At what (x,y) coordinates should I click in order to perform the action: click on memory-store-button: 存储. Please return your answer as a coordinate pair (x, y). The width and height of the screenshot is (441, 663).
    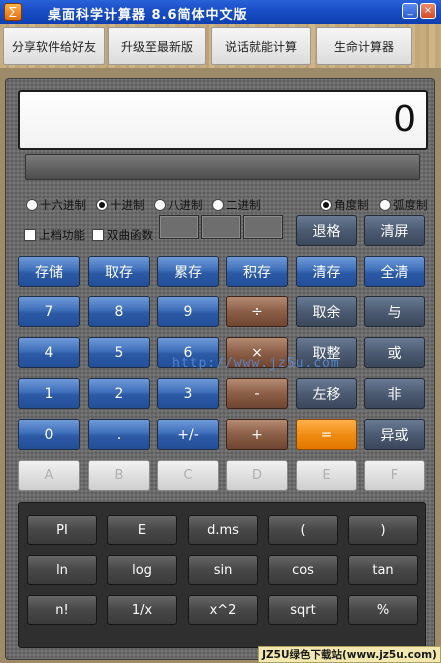
    Looking at the image, I should click on (49, 271).